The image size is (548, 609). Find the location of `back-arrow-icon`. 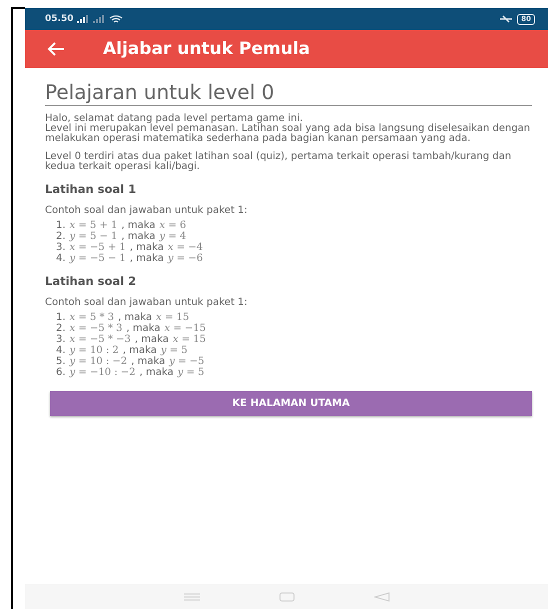

back-arrow-icon is located at coordinates (56, 49).